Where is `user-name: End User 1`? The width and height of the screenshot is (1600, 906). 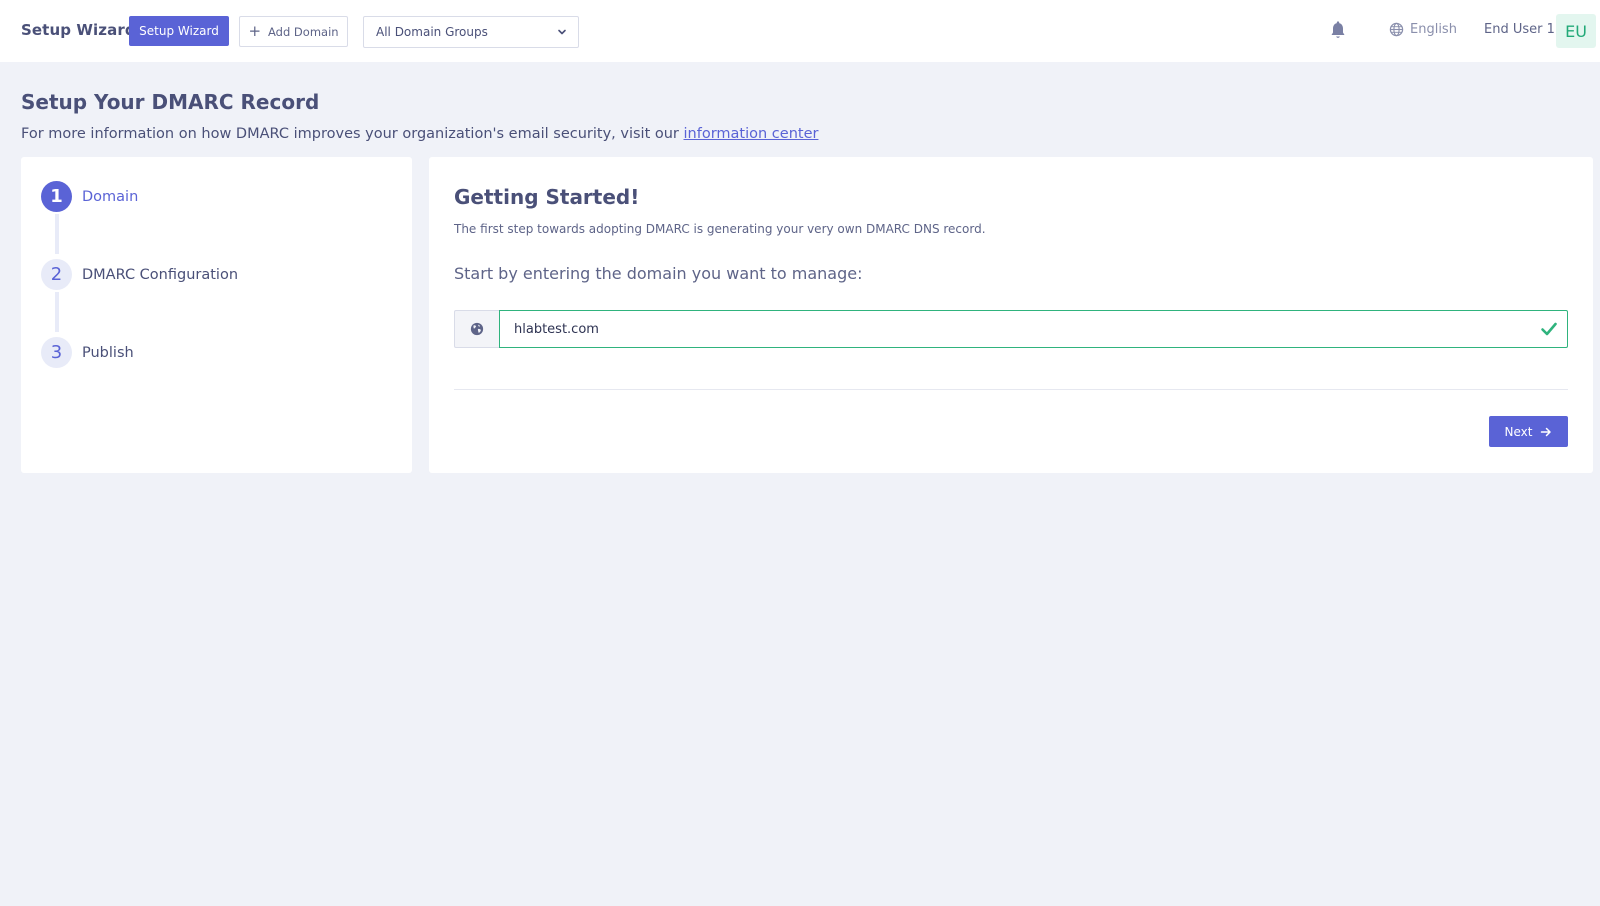 user-name: End User 1 is located at coordinates (1519, 29).